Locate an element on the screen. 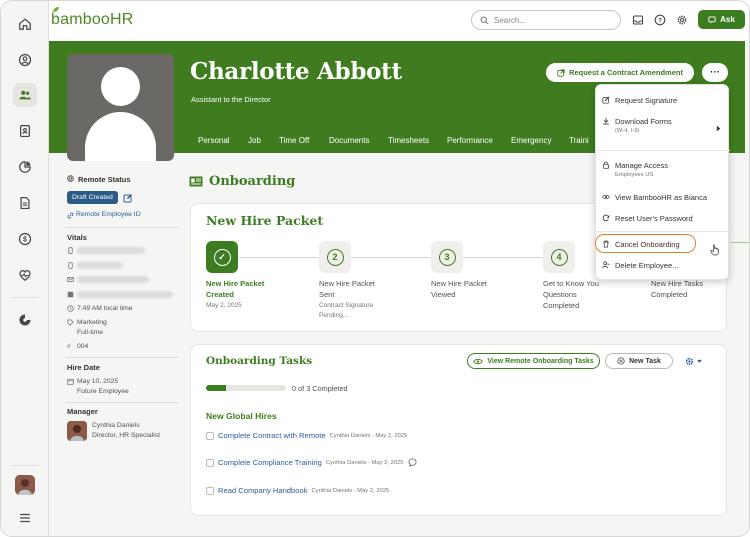 The image size is (750, 537). manage-access-sub: Employees US is located at coordinates (634, 175).